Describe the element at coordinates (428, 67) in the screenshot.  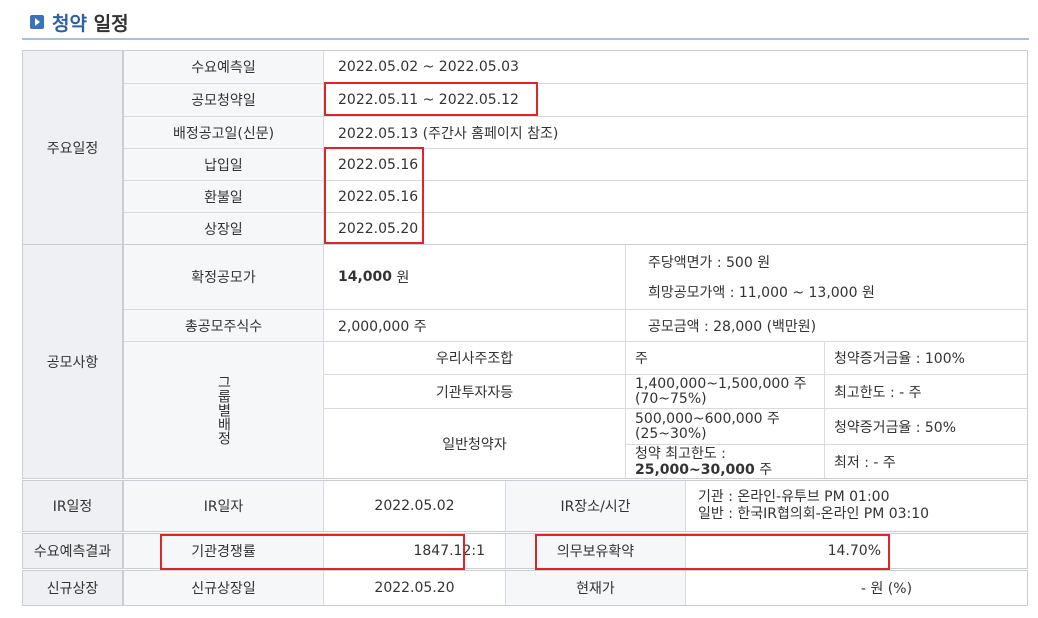
I see `row-value-demand-forecast: 2022.05.02 ~ 2022.05.03` at that location.